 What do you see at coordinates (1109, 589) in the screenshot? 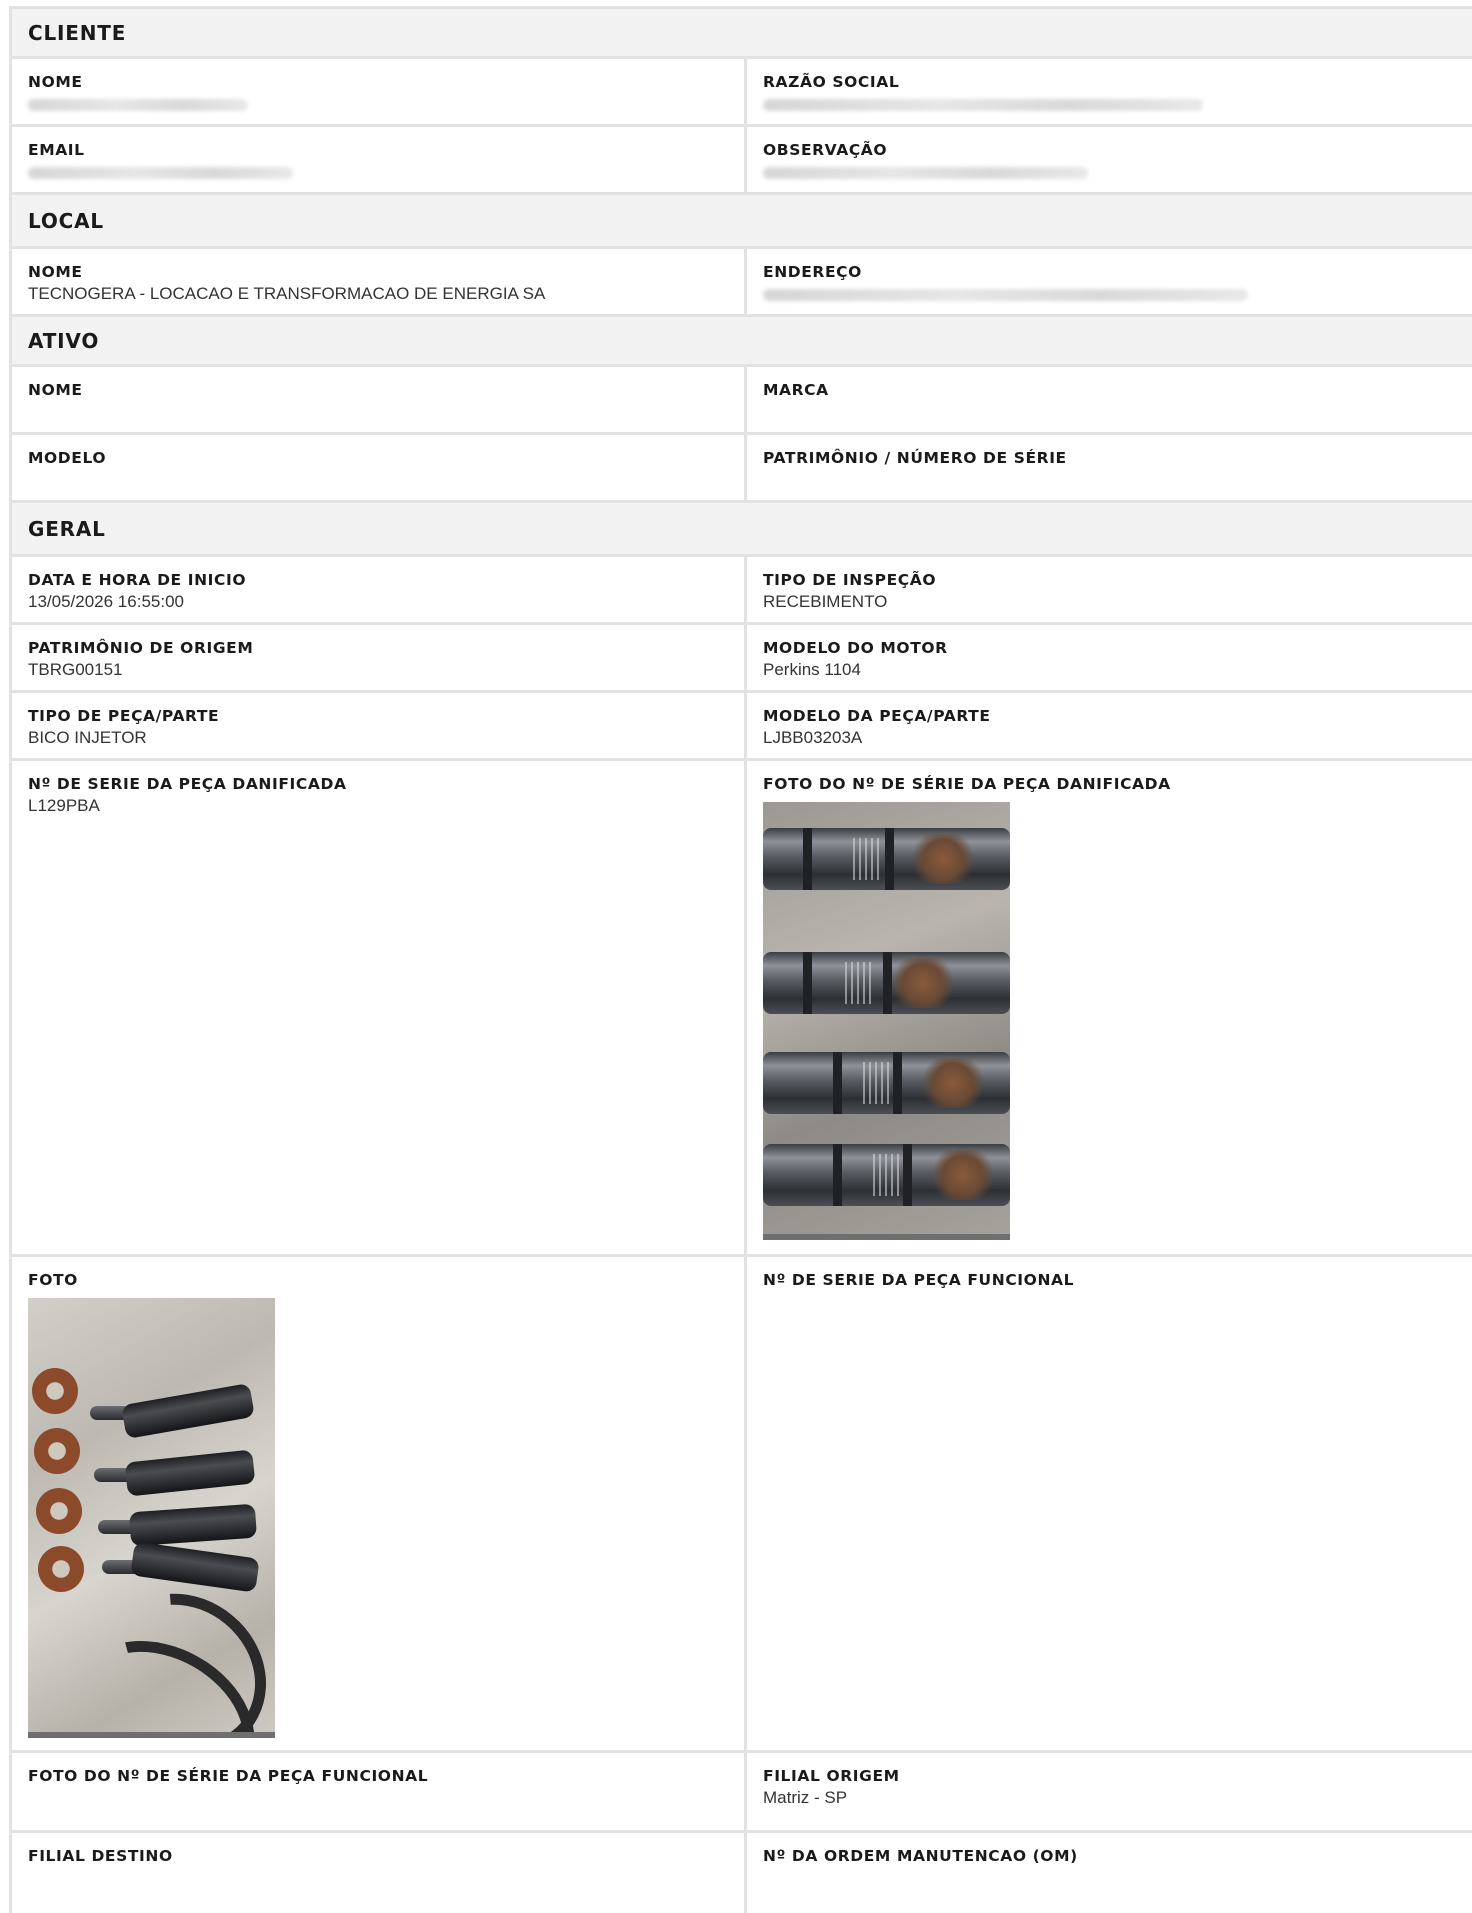
I see `geral-tipo-inspecao-cell: TIPO DE INSPEÇÃO RECEBIMENTO` at bounding box center [1109, 589].